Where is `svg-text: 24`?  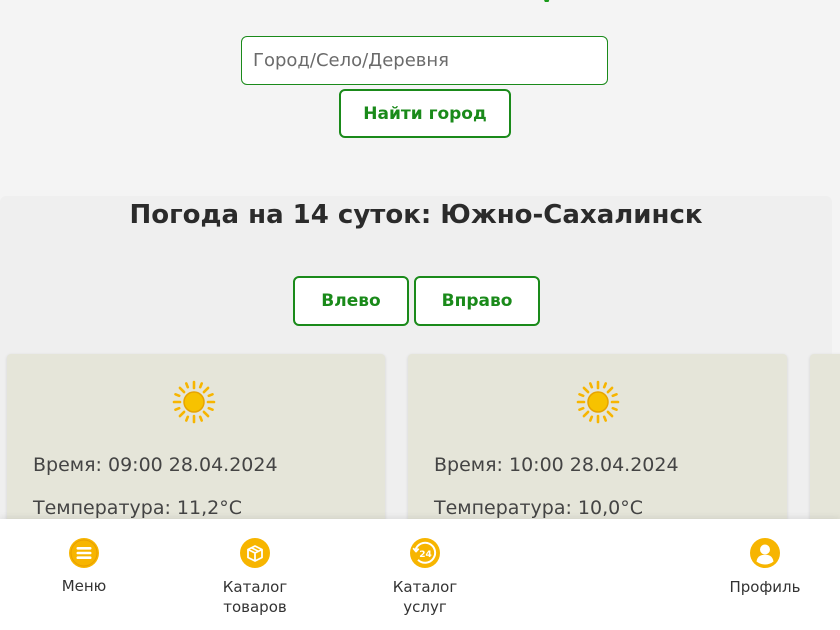 svg-text: 24 is located at coordinates (425, 555).